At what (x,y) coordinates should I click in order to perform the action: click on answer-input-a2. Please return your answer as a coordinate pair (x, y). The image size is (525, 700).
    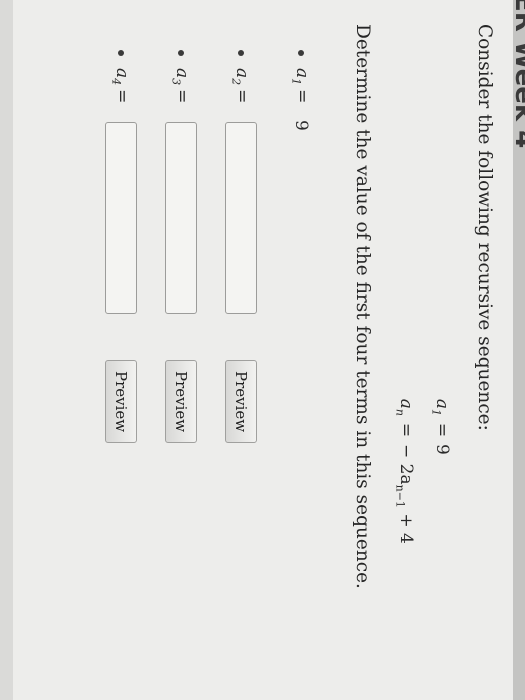
    Looking at the image, I should click on (241, 218).